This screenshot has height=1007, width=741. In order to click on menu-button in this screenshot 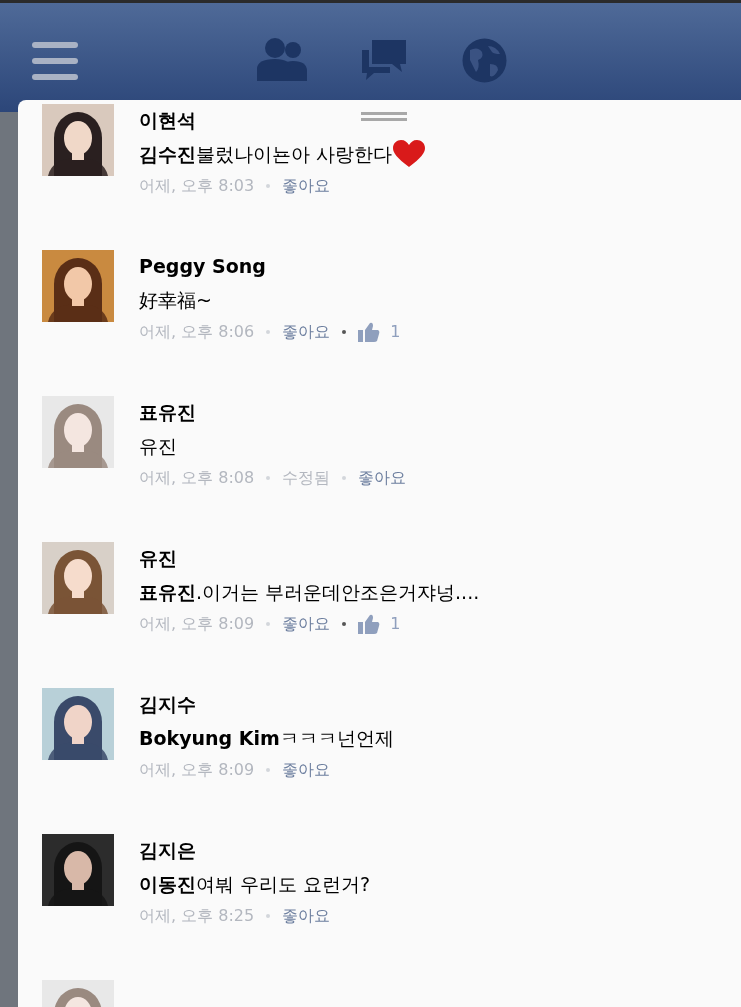, I will do `click(55, 61)`.